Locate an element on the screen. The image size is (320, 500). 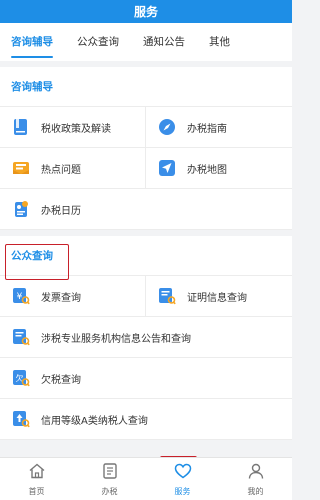
item-label: 发票查询 is located at coordinates (61, 298).